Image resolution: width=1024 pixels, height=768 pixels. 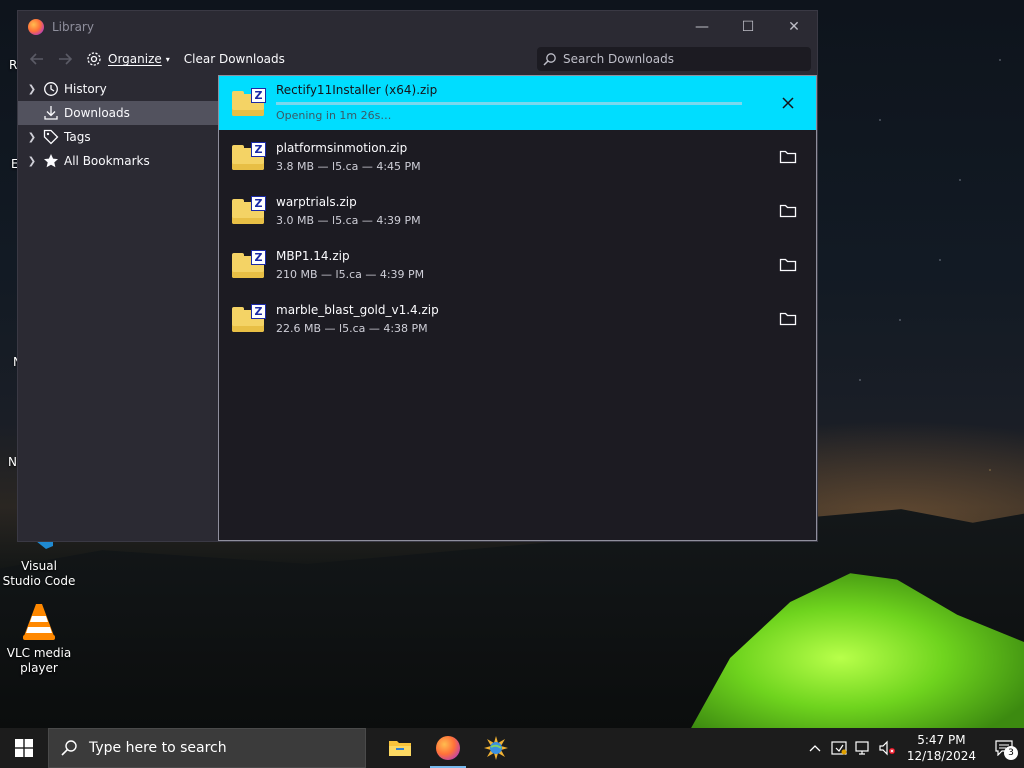 I want to click on notification-center-button: 3, so click(x=1004, y=748).